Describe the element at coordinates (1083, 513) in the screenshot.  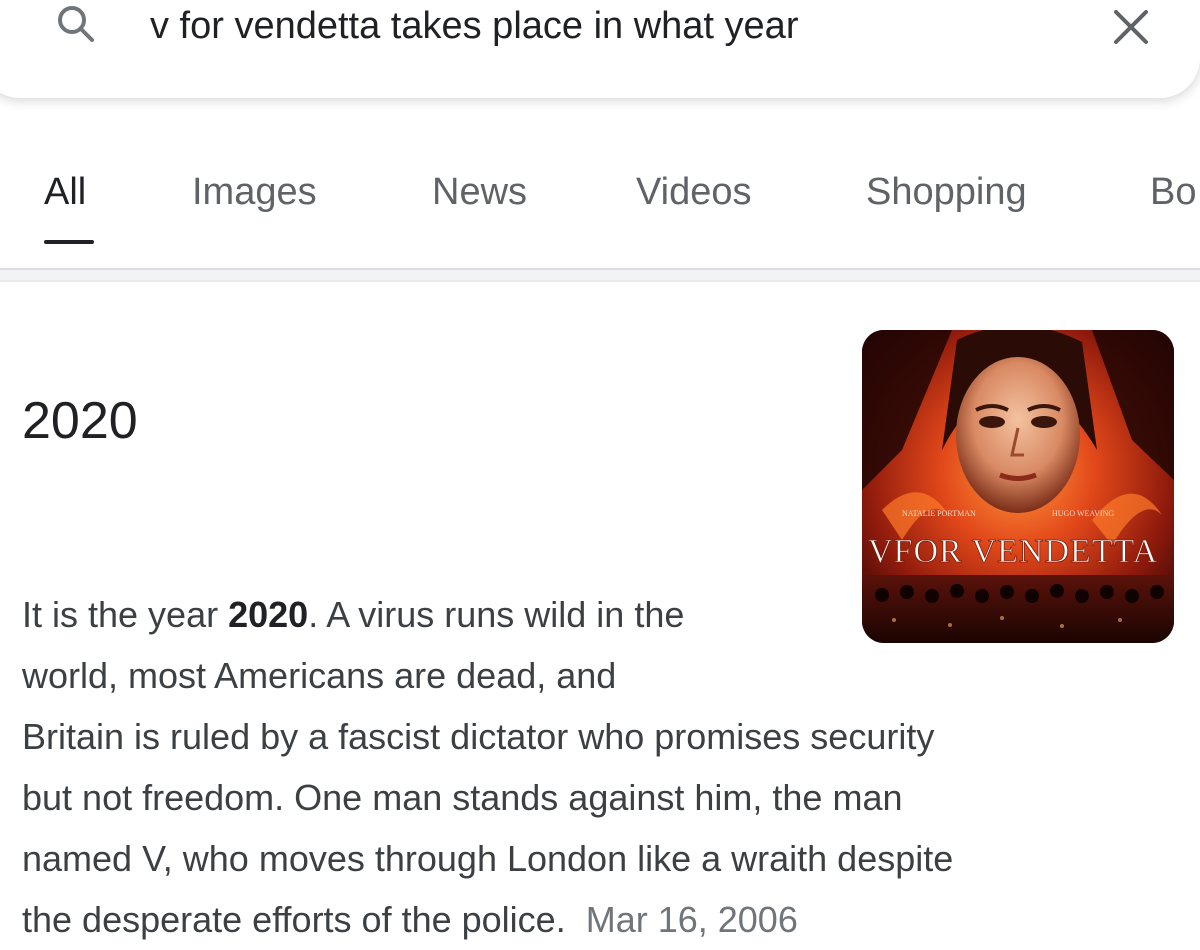
I see `poster-credit-right: HUGO WEAVING` at that location.